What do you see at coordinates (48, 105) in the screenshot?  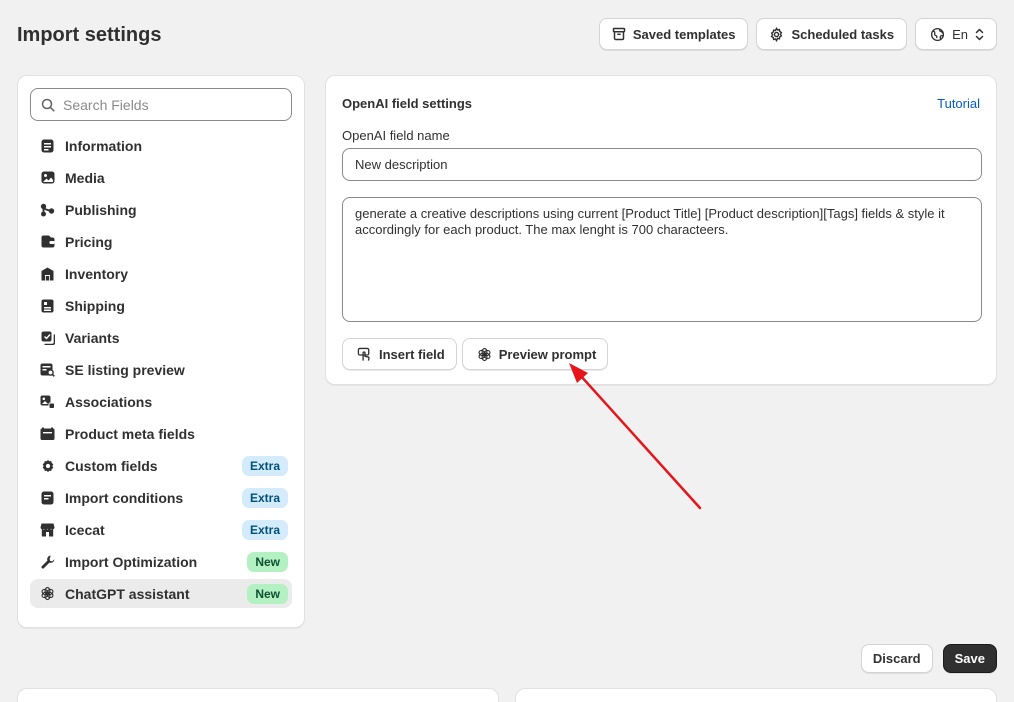 I see `search-icon` at bounding box center [48, 105].